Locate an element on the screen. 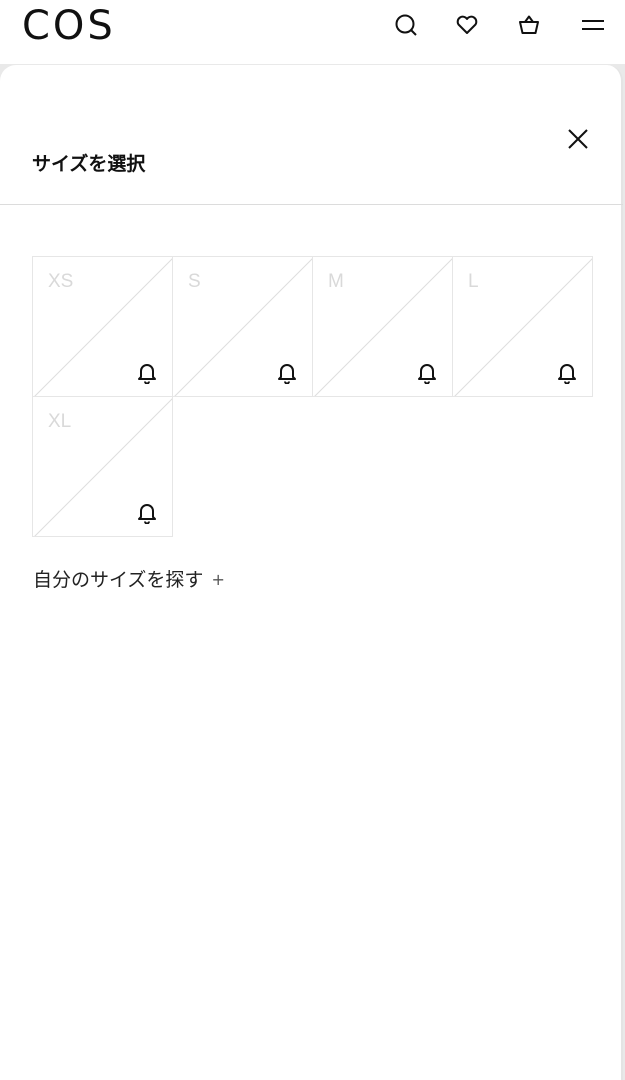 The width and height of the screenshot is (625, 1080). find-size-label: 自分のサイズを探す is located at coordinates (118, 580).